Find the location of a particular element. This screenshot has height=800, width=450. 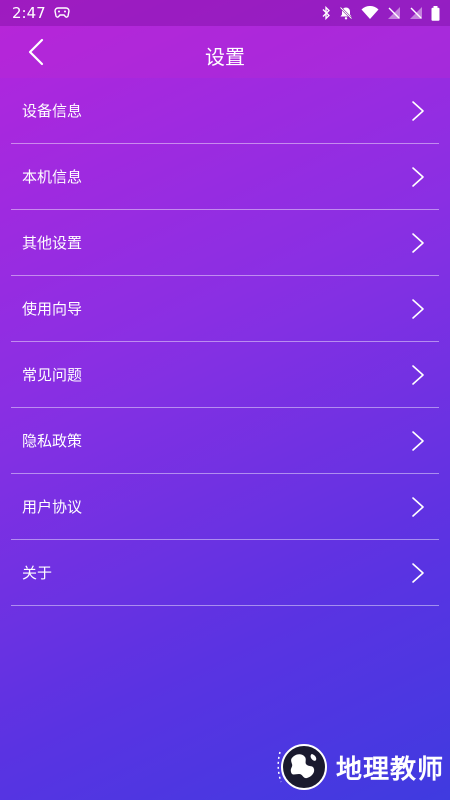

game-controller-icon is located at coordinates (61, 13).